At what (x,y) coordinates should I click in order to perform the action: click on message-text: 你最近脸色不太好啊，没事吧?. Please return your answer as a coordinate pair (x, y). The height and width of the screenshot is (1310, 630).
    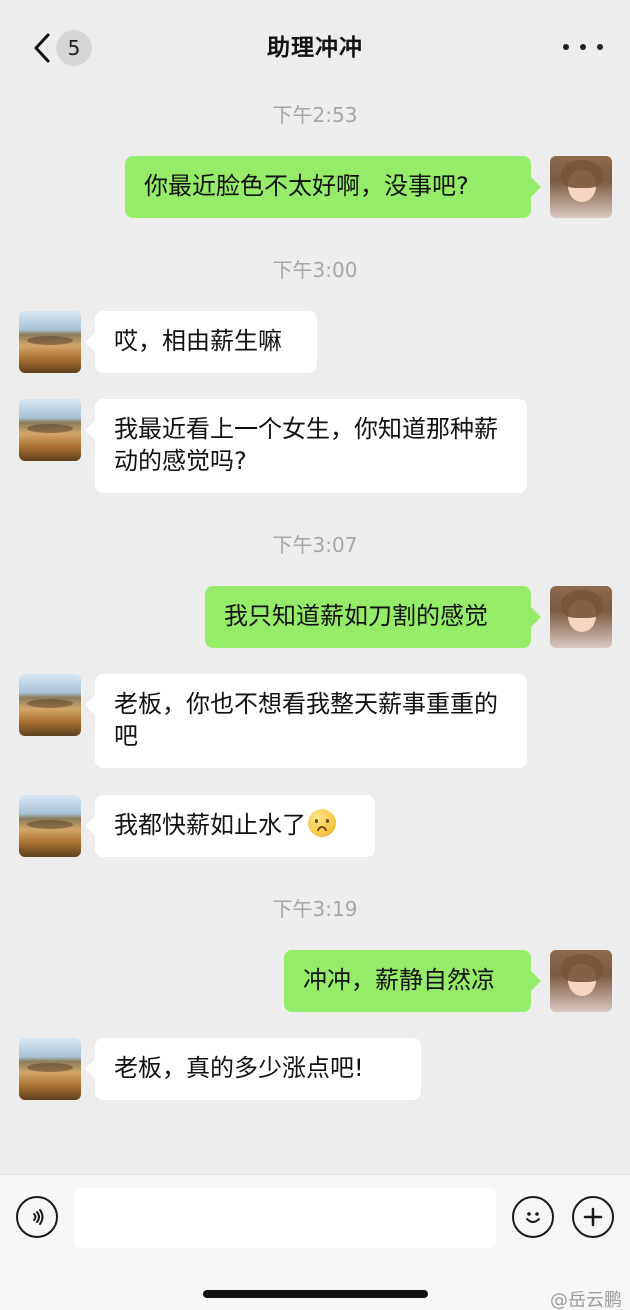
    Looking at the image, I should click on (306, 186).